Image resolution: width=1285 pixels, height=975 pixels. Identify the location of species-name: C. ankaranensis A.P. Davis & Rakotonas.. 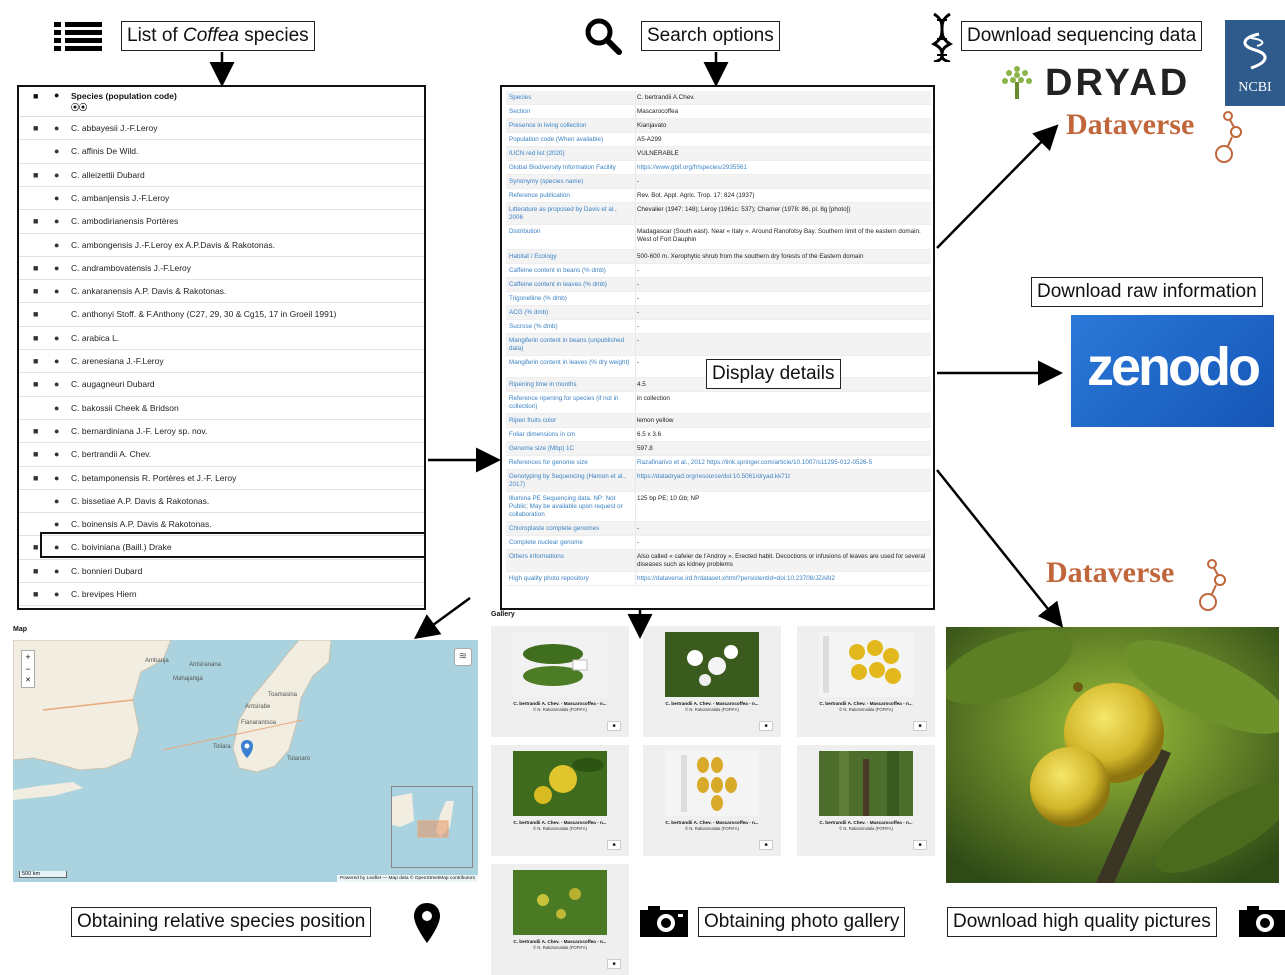
(148, 291).